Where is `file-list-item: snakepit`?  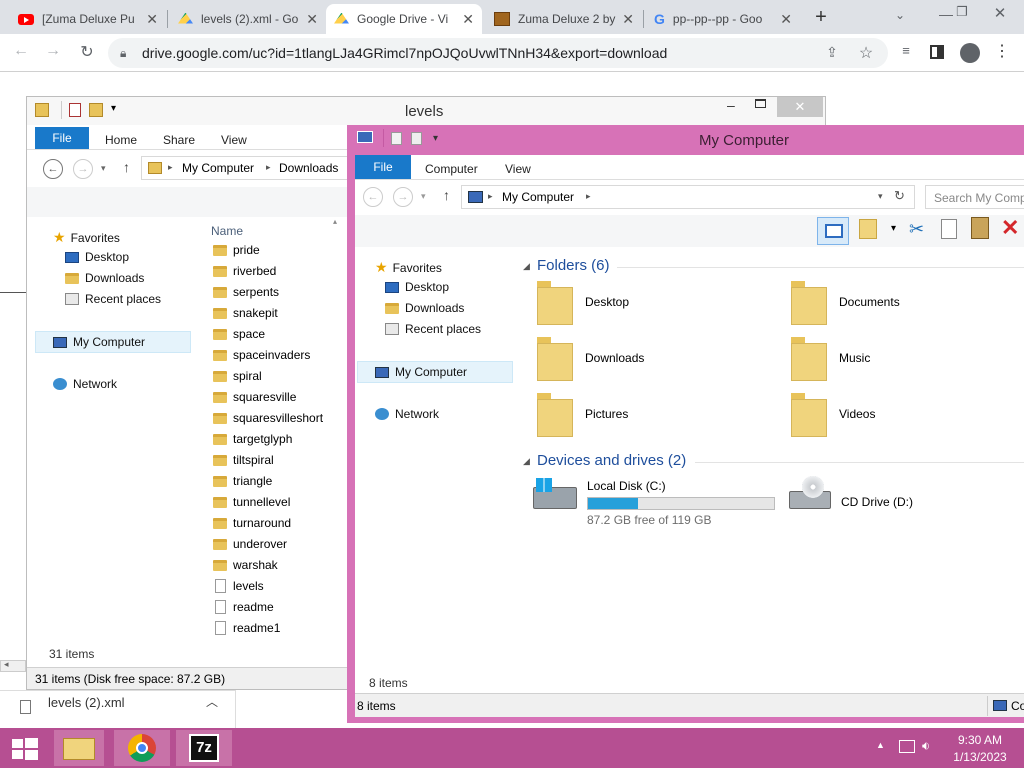 file-list-item: snakepit is located at coordinates (245, 313).